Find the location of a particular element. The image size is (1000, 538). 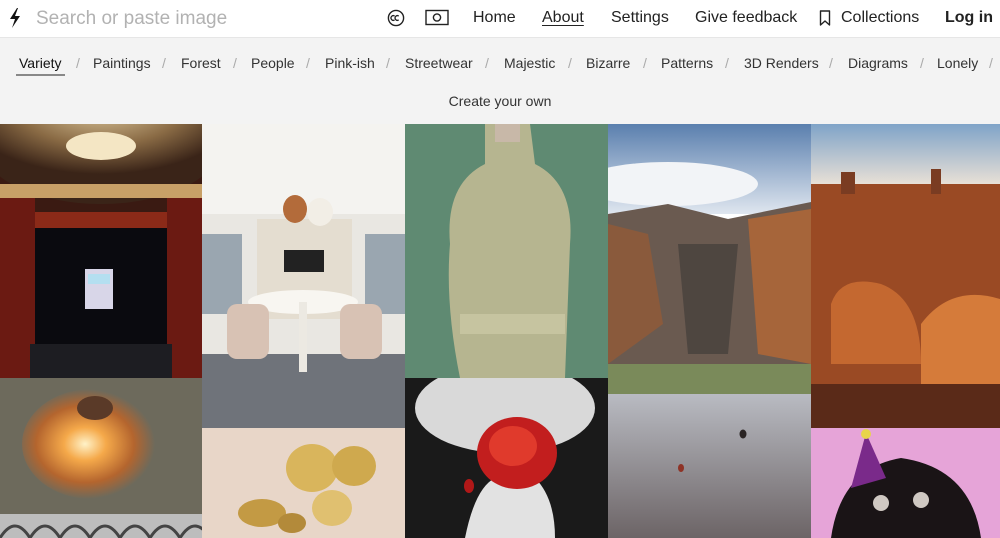

category-patterns: Patterns is located at coordinates (687, 63).